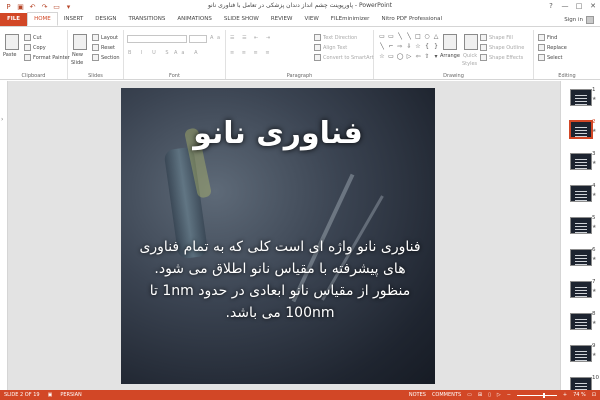  I want to click on slide-thumbnail-selected: 2 ★, so click(581, 133).